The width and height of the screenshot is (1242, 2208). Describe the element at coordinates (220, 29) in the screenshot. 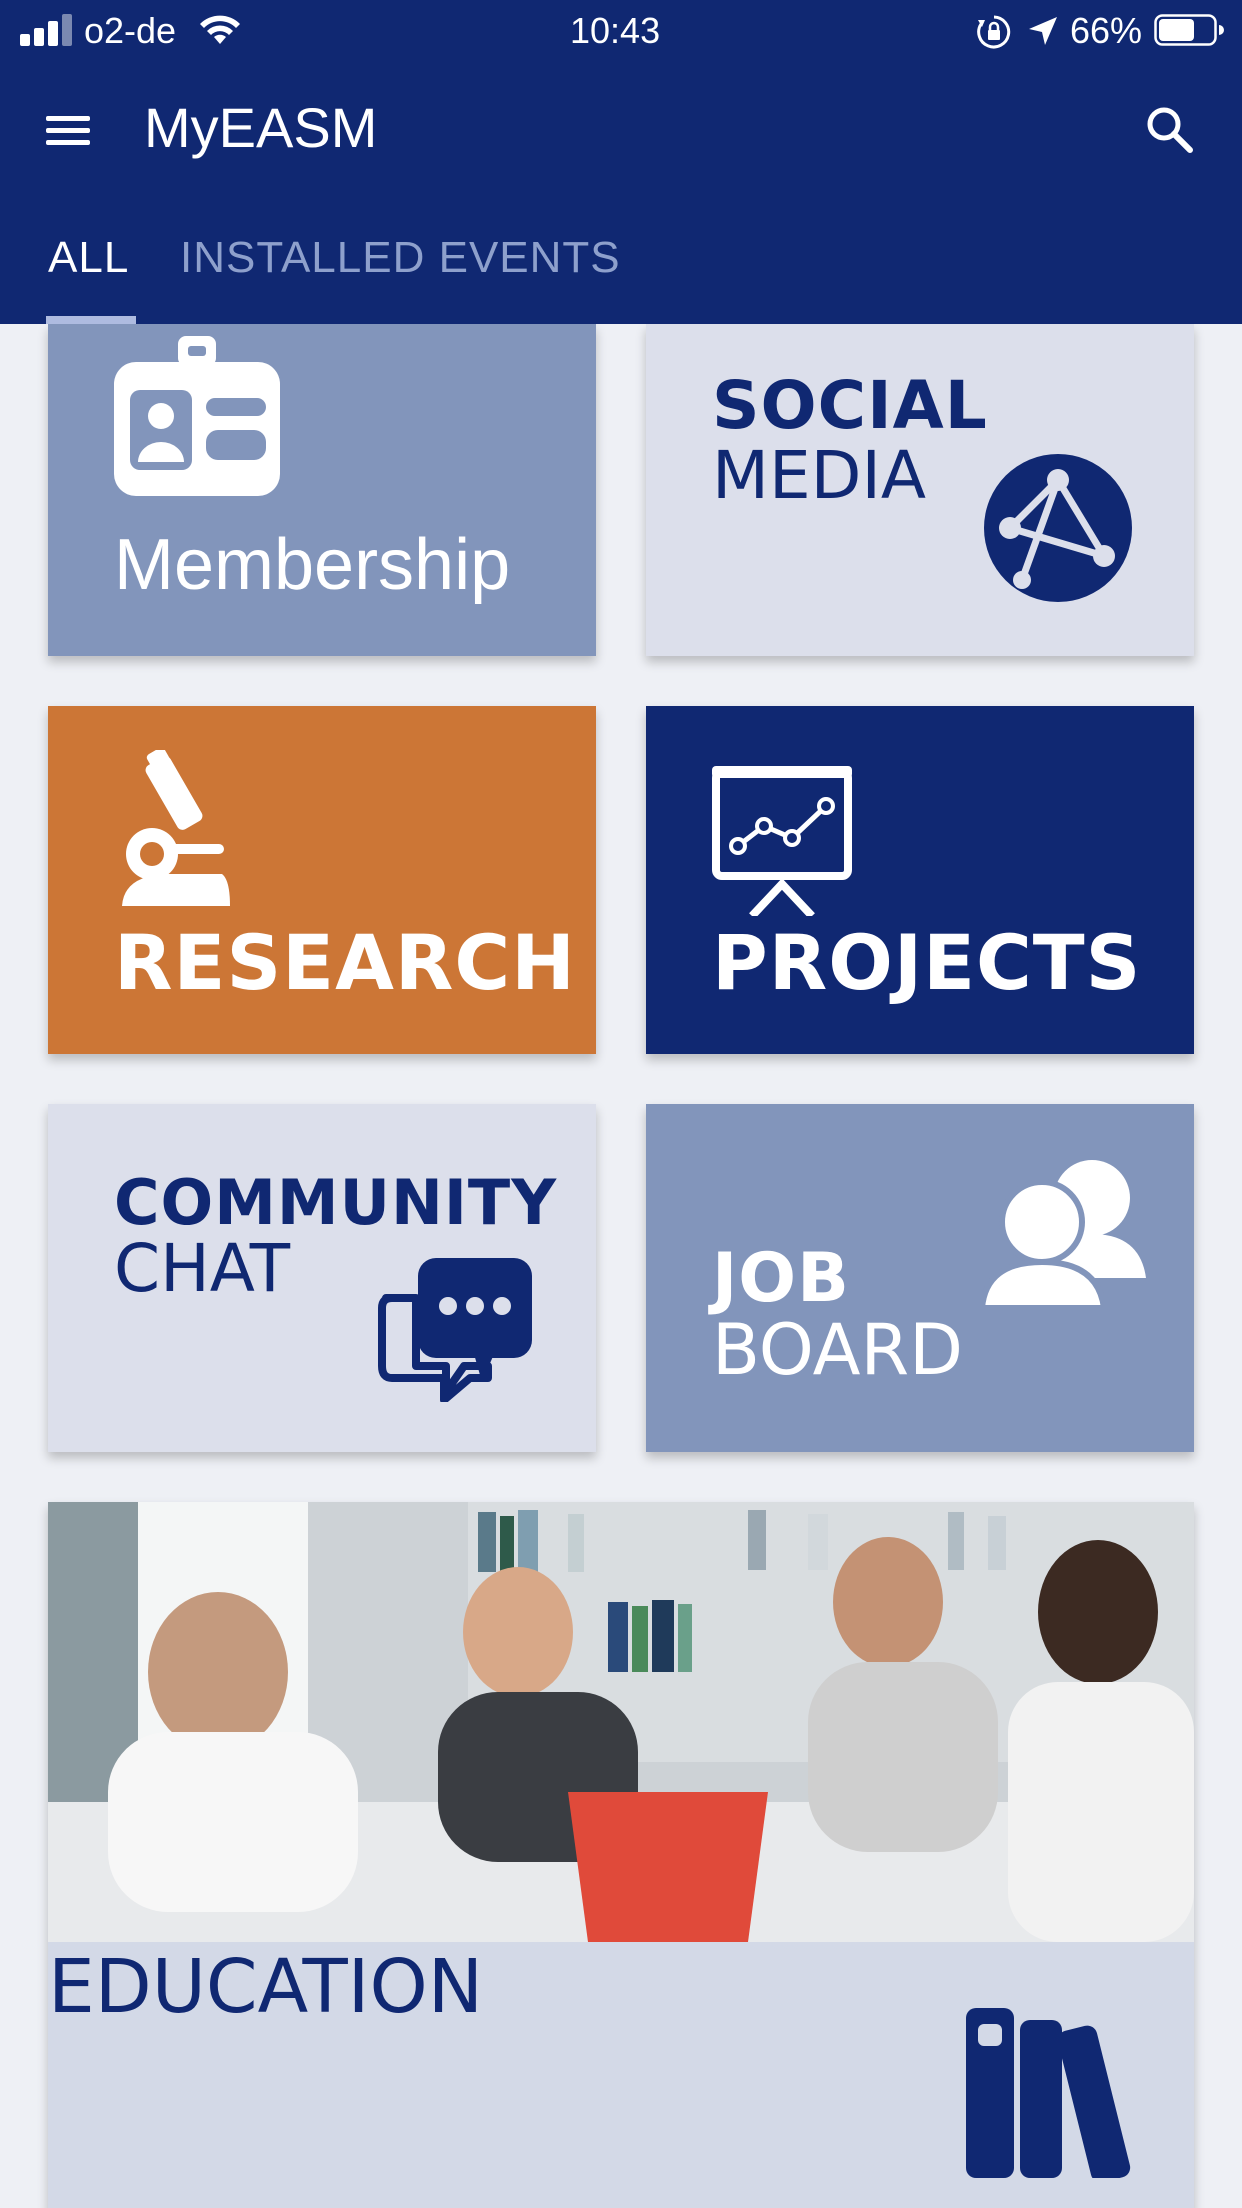

I see `wifi-icon` at that location.